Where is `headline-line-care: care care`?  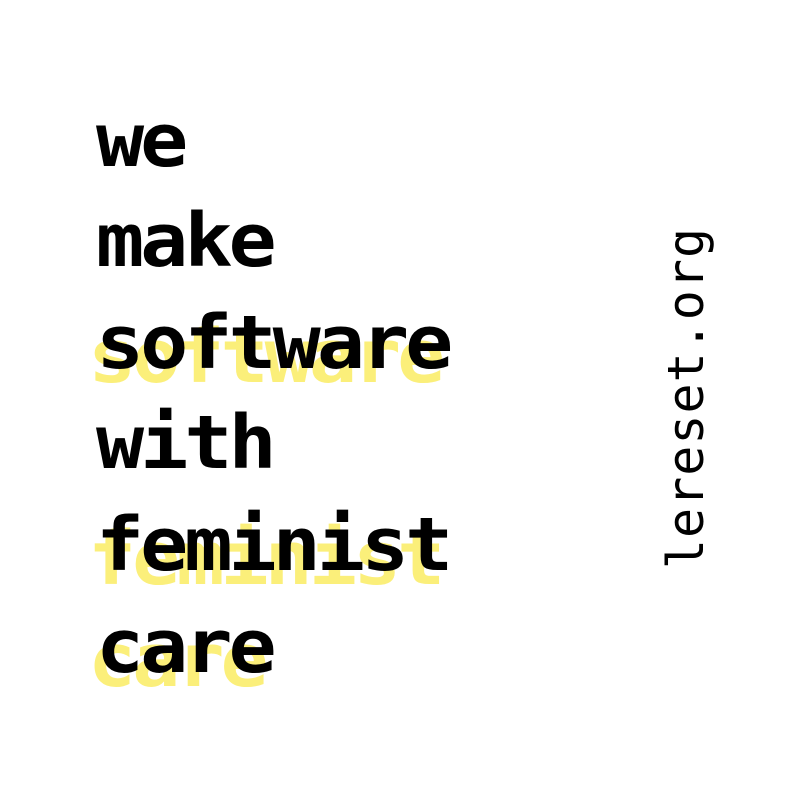 headline-line-care: care care is located at coordinates (322, 653).